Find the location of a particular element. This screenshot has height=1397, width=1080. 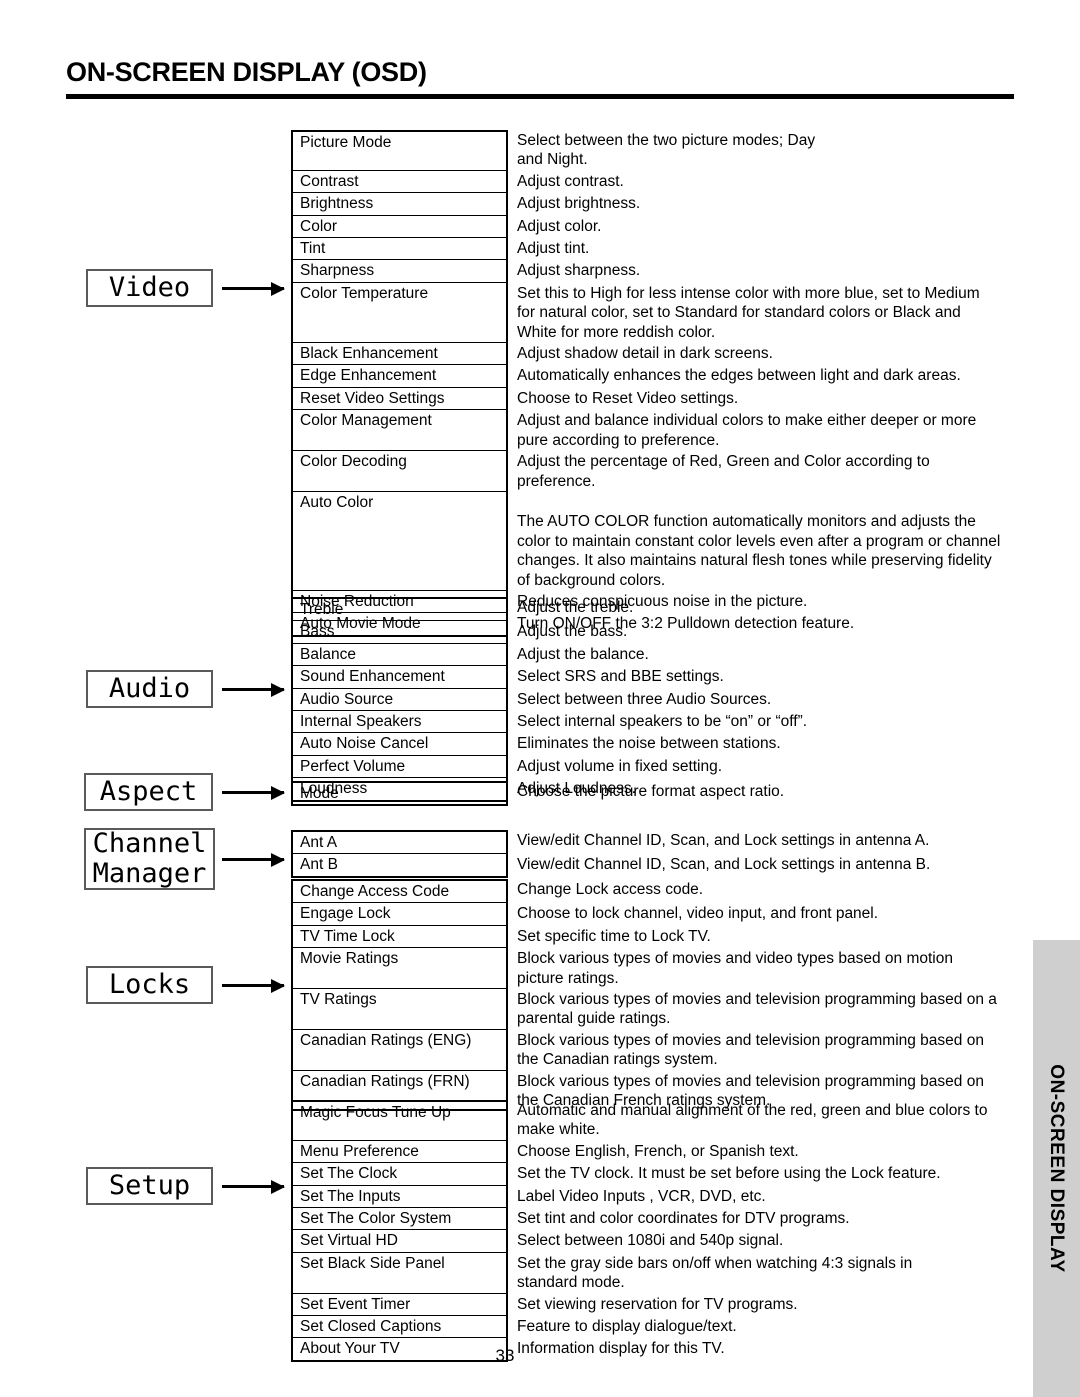

description-line: Adjust the balance. is located at coordinates (583, 654).